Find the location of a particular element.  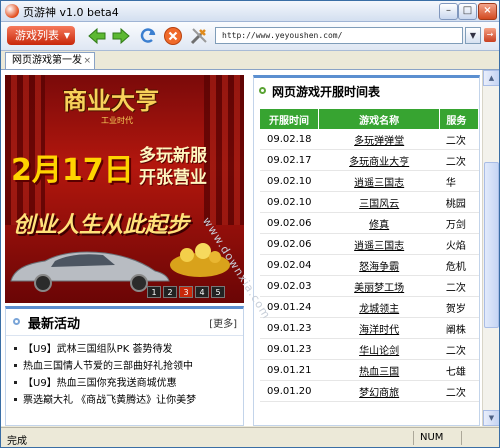

server-cell: 阐株 is located at coordinates (459, 328).